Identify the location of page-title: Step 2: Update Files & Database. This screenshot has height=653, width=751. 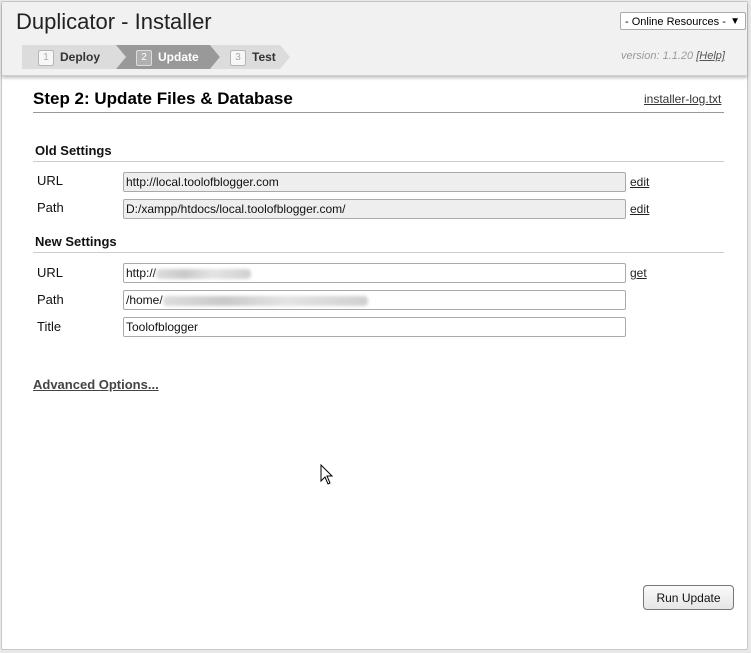
(163, 98).